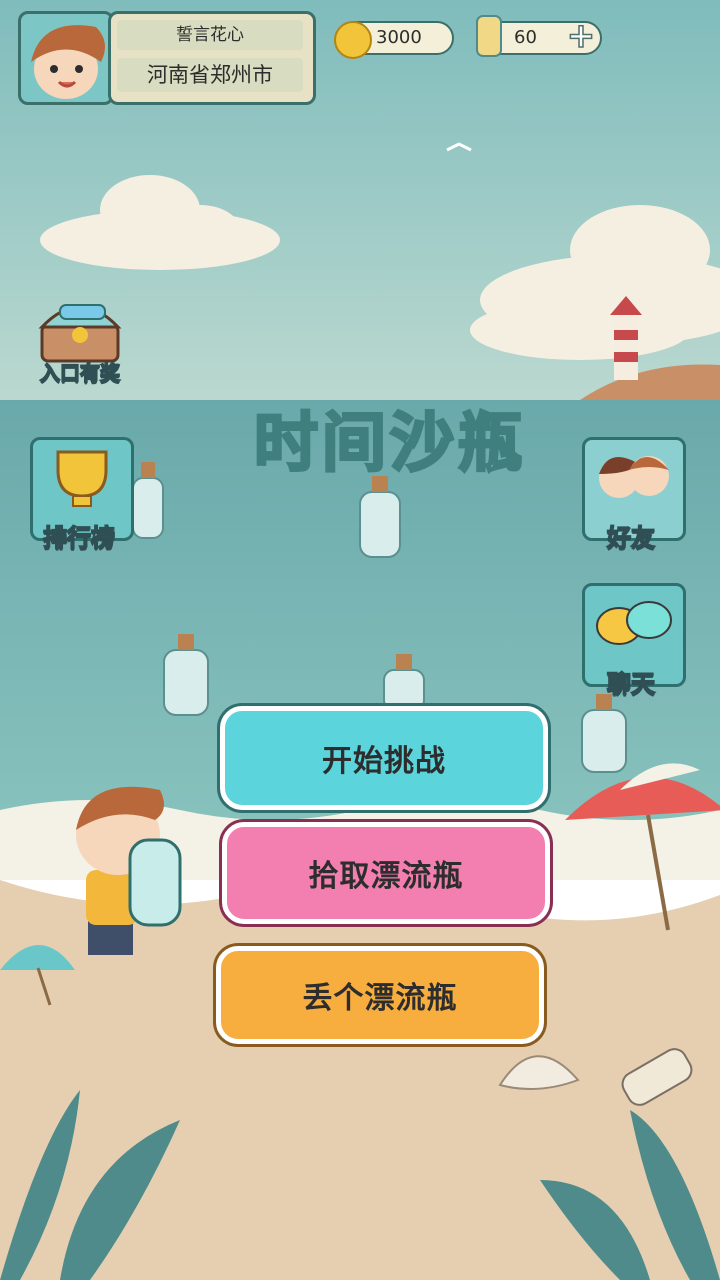 The image size is (720, 1280). What do you see at coordinates (634, 477) in the screenshot?
I see `friends-icon` at bounding box center [634, 477].